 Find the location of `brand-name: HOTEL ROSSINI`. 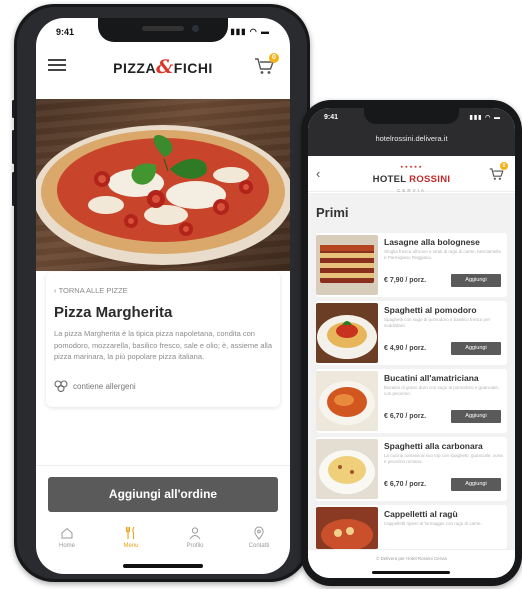

brand-name: HOTEL ROSSINI is located at coordinates (412, 179).